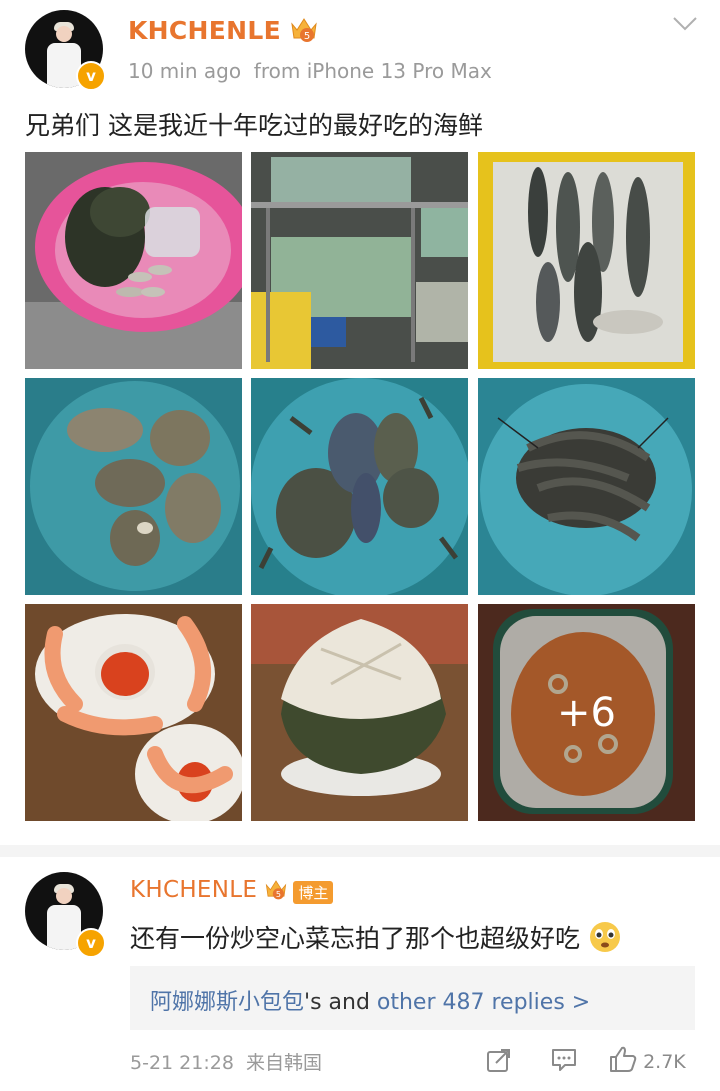 This screenshot has width=720, height=1091. Describe the element at coordinates (340, 1002) in the screenshot. I see `reply-connector: 's and` at that location.